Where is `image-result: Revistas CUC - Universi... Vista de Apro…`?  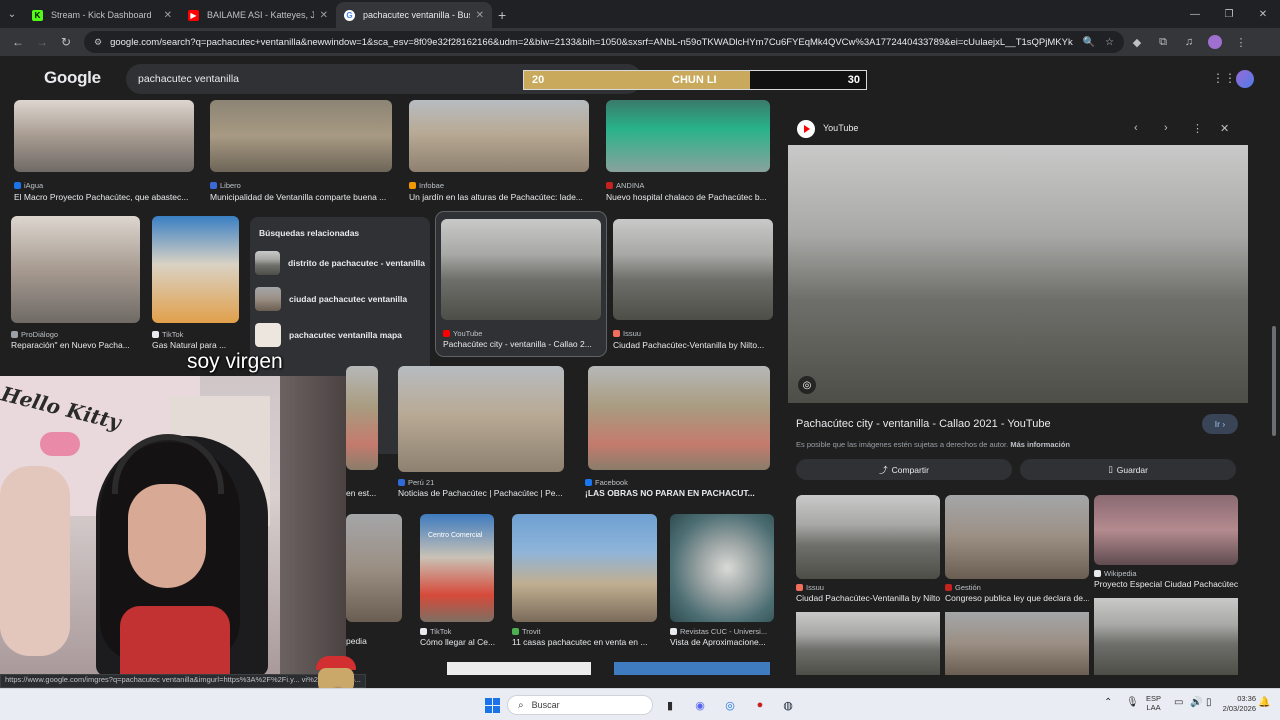
image-result: Revistas CUC - Universi... Vista de Apro… is located at coordinates (722, 582).